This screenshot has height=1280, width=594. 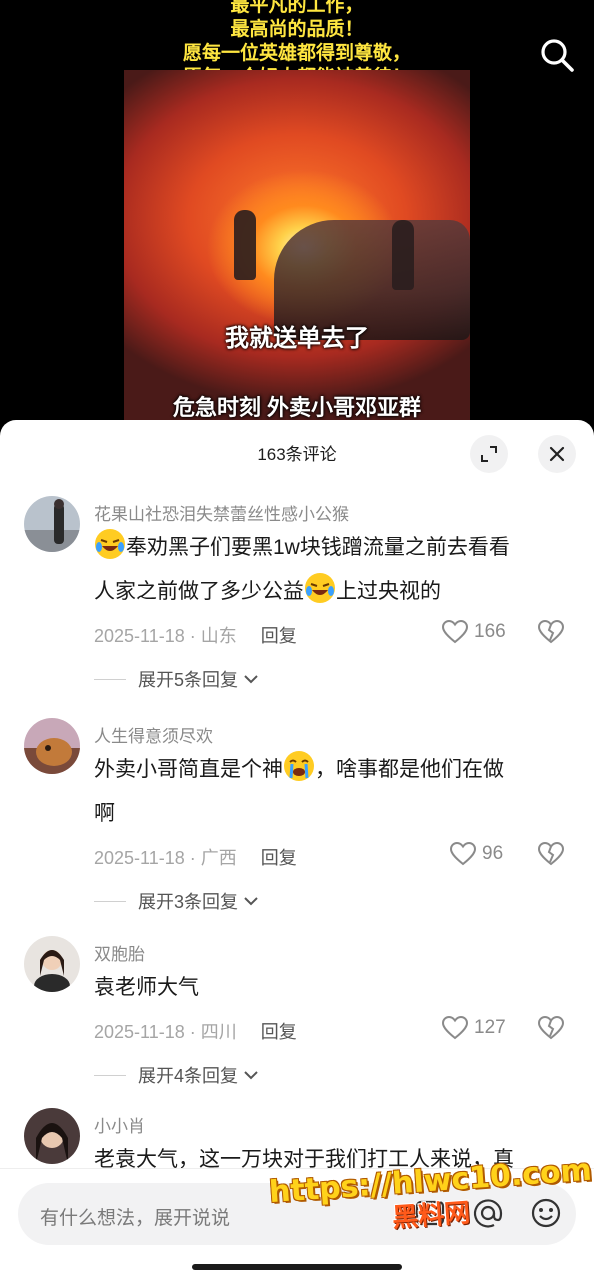 I want to click on headline-line: 最高尚的品质！, so click(x=297, y=29).